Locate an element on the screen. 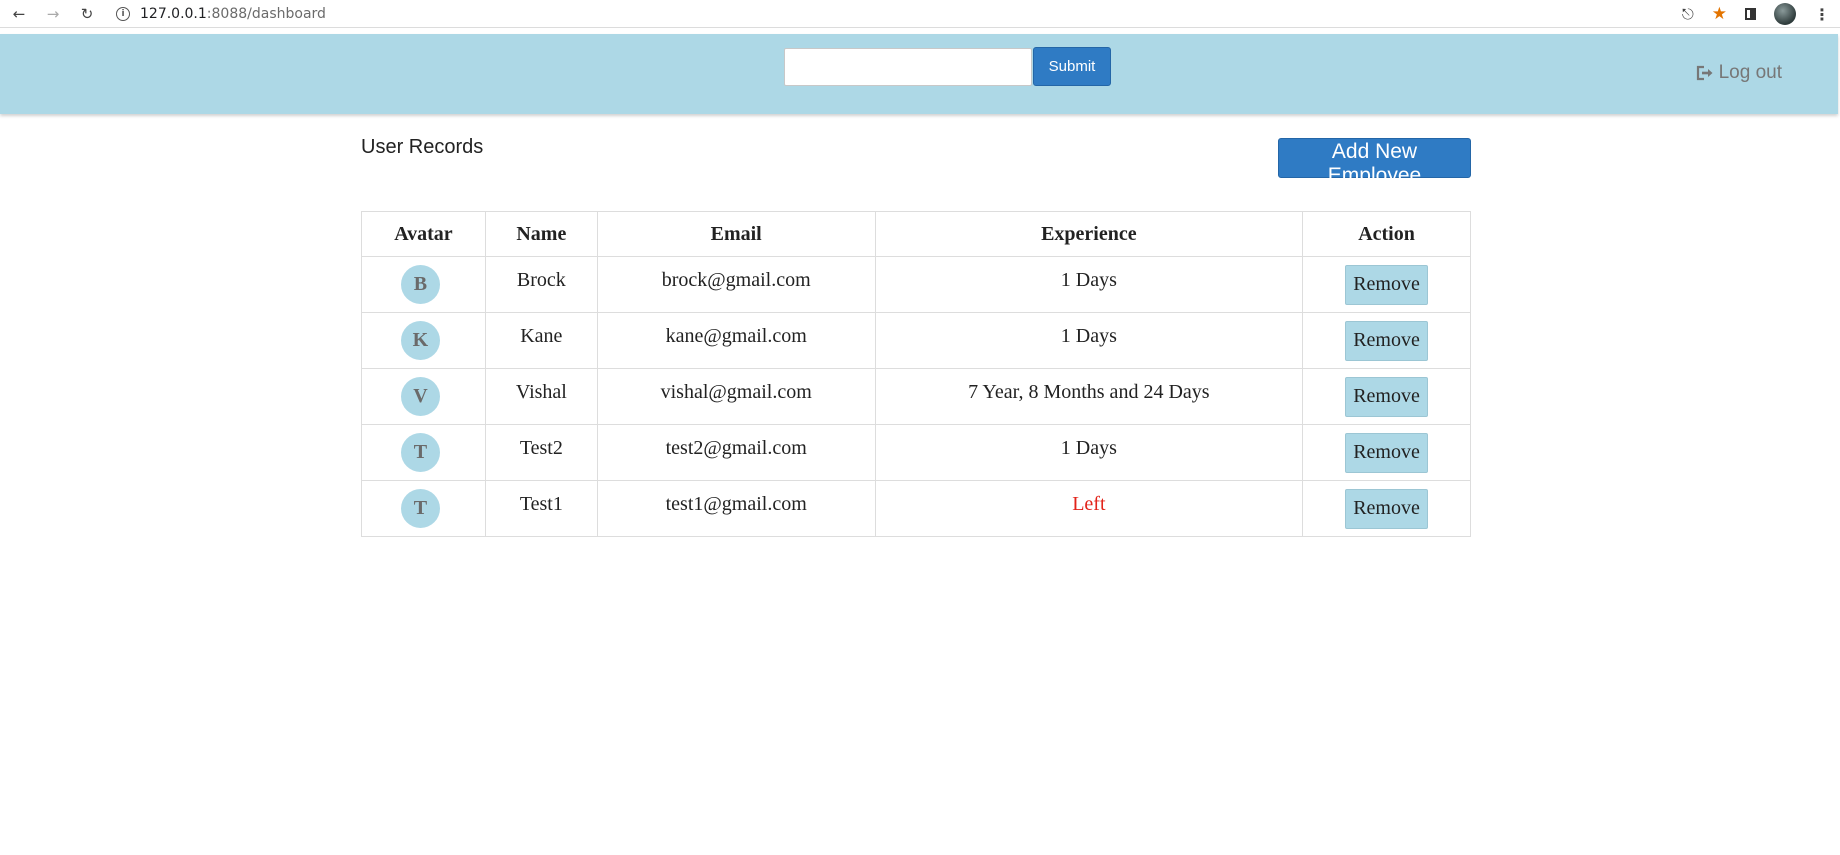 Image resolution: width=1840 pixels, height=855 pixels. email-cell: test1@gmail.com is located at coordinates (736, 508).